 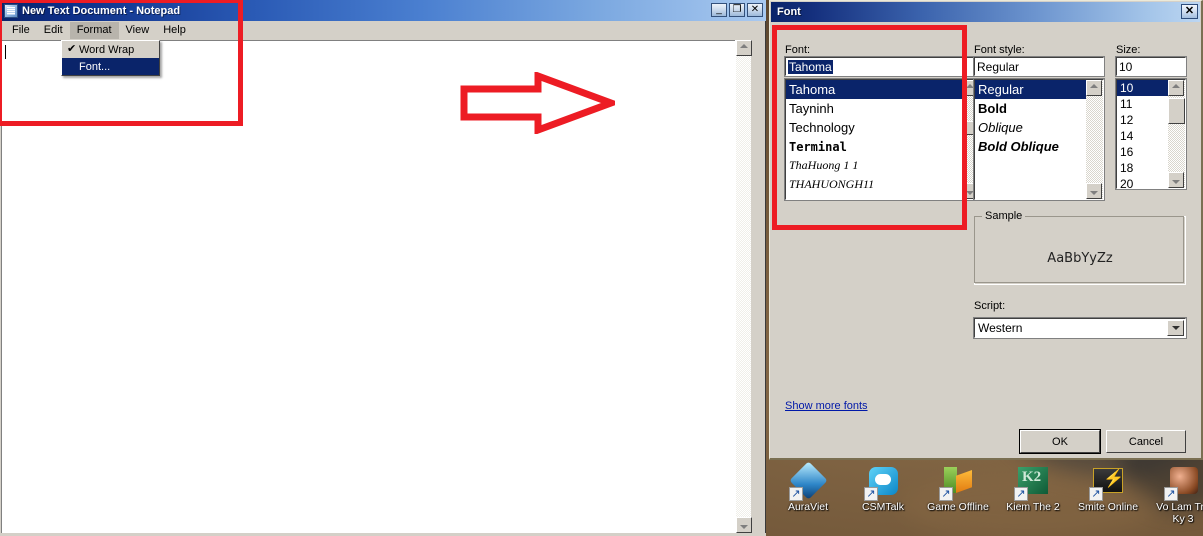 What do you see at coordinates (1175, 328) in the screenshot?
I see `chevron-down-icon` at bounding box center [1175, 328].